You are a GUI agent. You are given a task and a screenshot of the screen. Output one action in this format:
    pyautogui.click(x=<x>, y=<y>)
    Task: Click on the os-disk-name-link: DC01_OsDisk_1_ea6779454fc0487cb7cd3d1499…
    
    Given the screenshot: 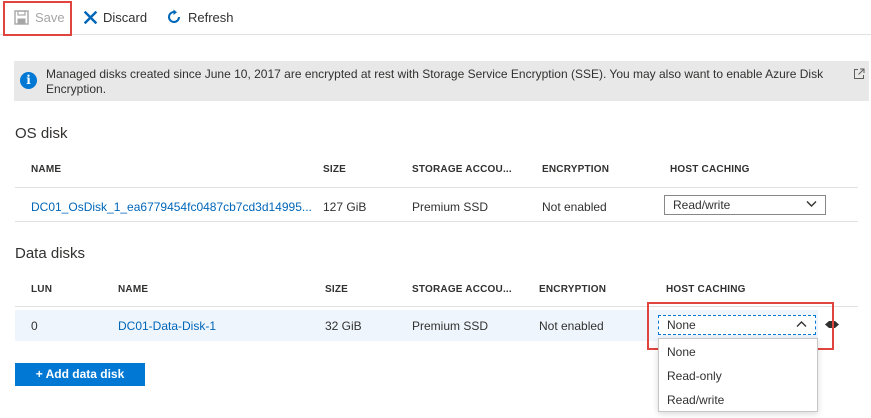 What is the action you would take?
    pyautogui.click(x=171, y=207)
    